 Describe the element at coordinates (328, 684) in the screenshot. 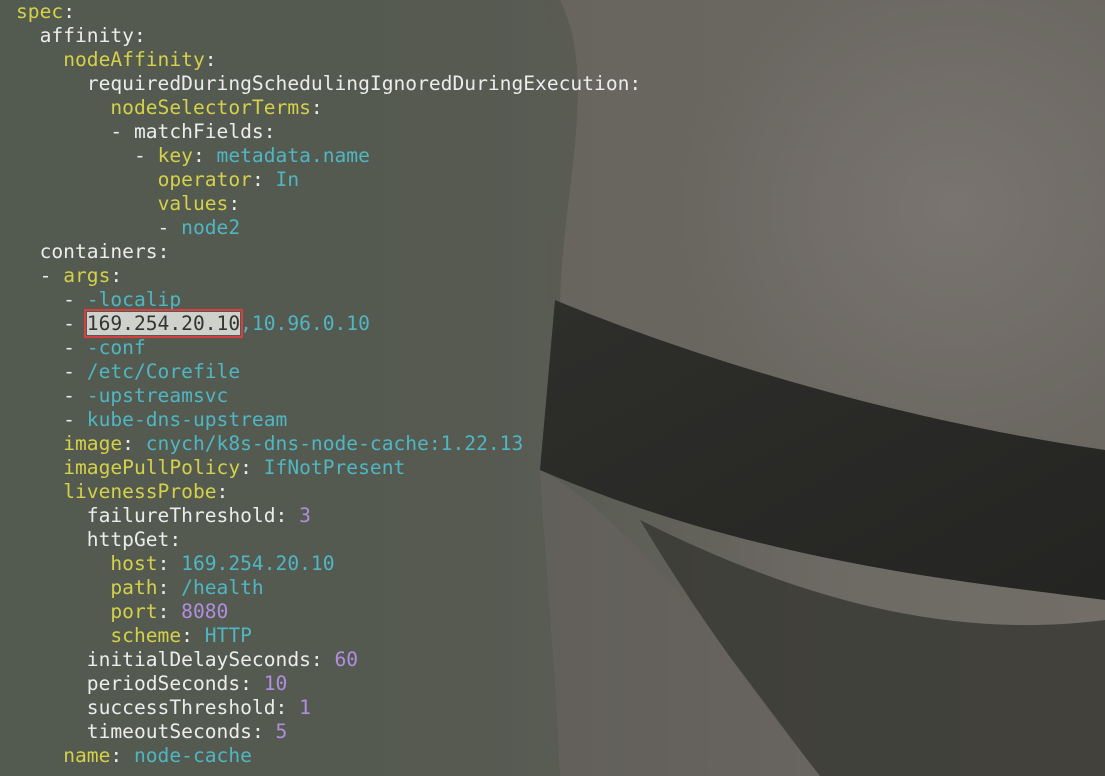

I see `code-line: periodSeconds: 10` at that location.